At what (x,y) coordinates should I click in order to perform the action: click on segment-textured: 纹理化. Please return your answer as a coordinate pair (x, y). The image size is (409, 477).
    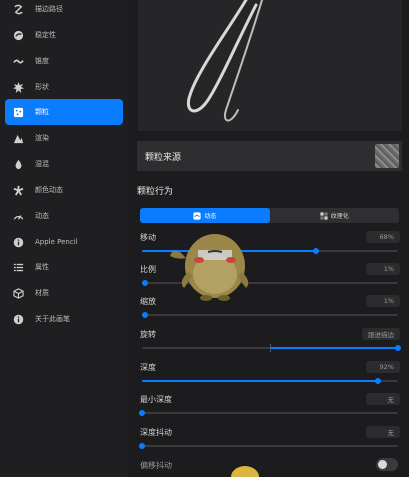
    Looking at the image, I should click on (335, 215).